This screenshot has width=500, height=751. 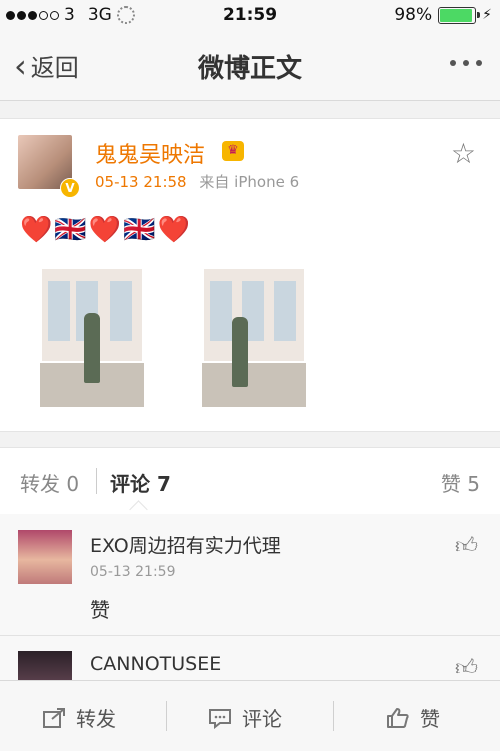 I want to click on status-bar: 3 3G 21:59 98% ⚡, so click(x=250, y=16).